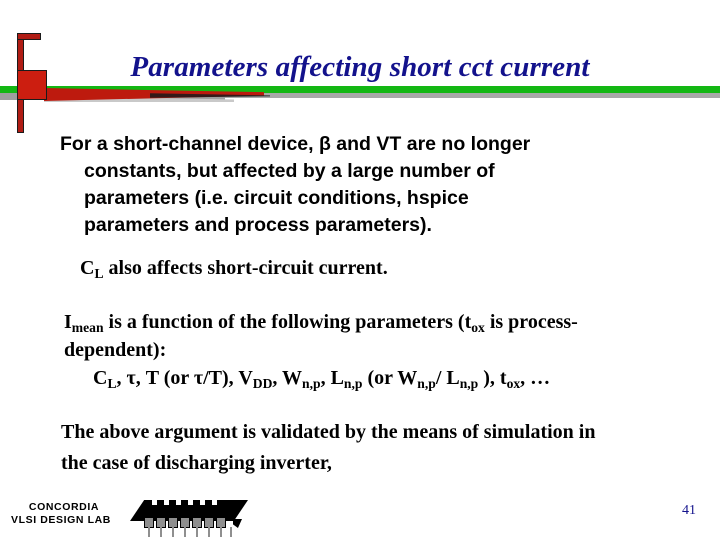 The image size is (720, 540). Describe the element at coordinates (139, 99) in the screenshot. I see `decoration-wedge-shadow` at that location.